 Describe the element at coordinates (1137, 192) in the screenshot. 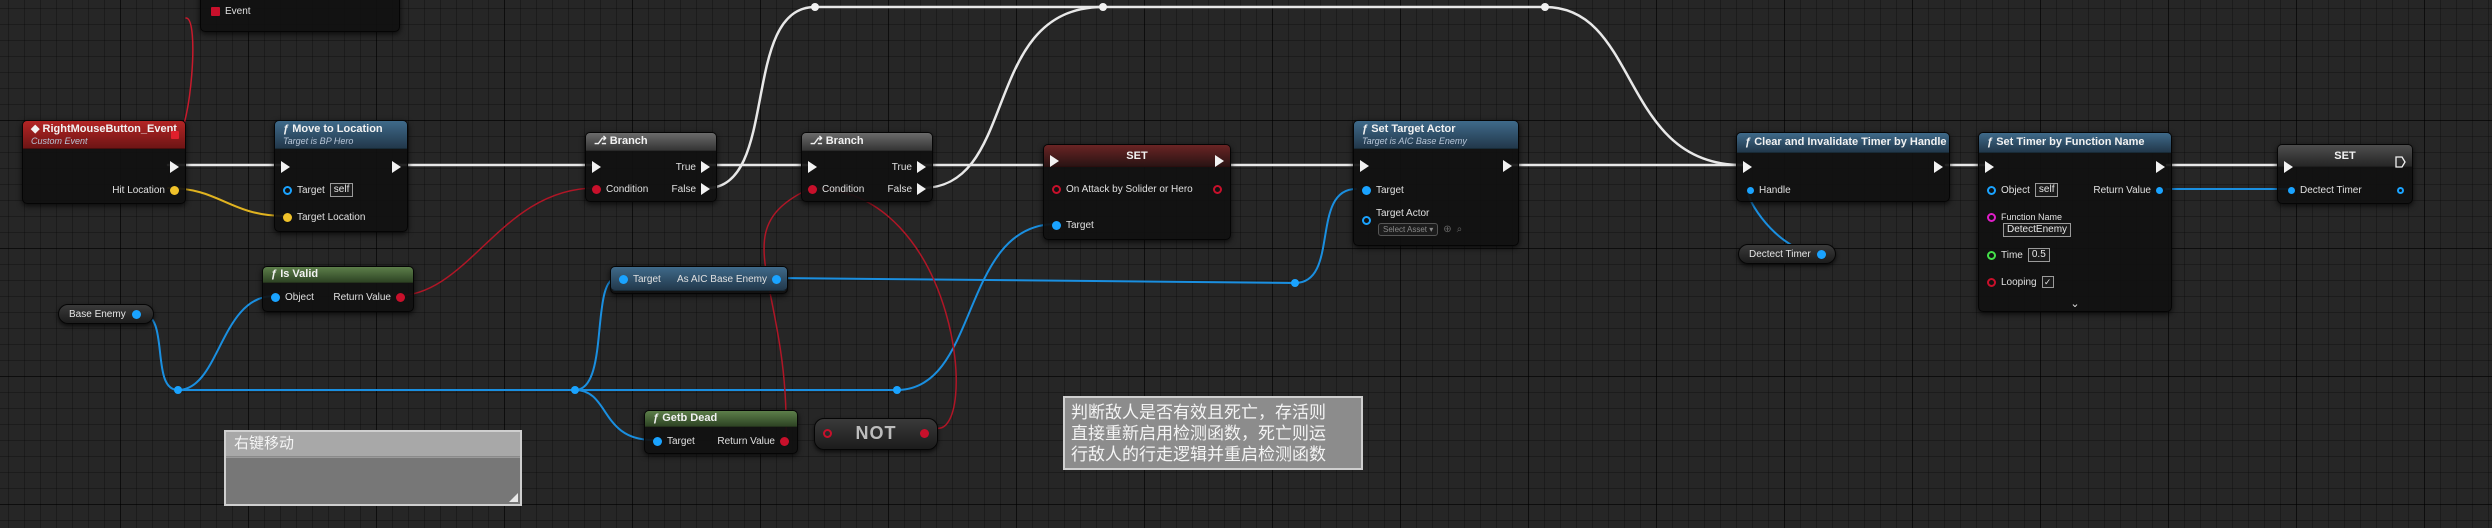

I see `set-attack-node: SET On Attack by Solider or Hero Target` at that location.